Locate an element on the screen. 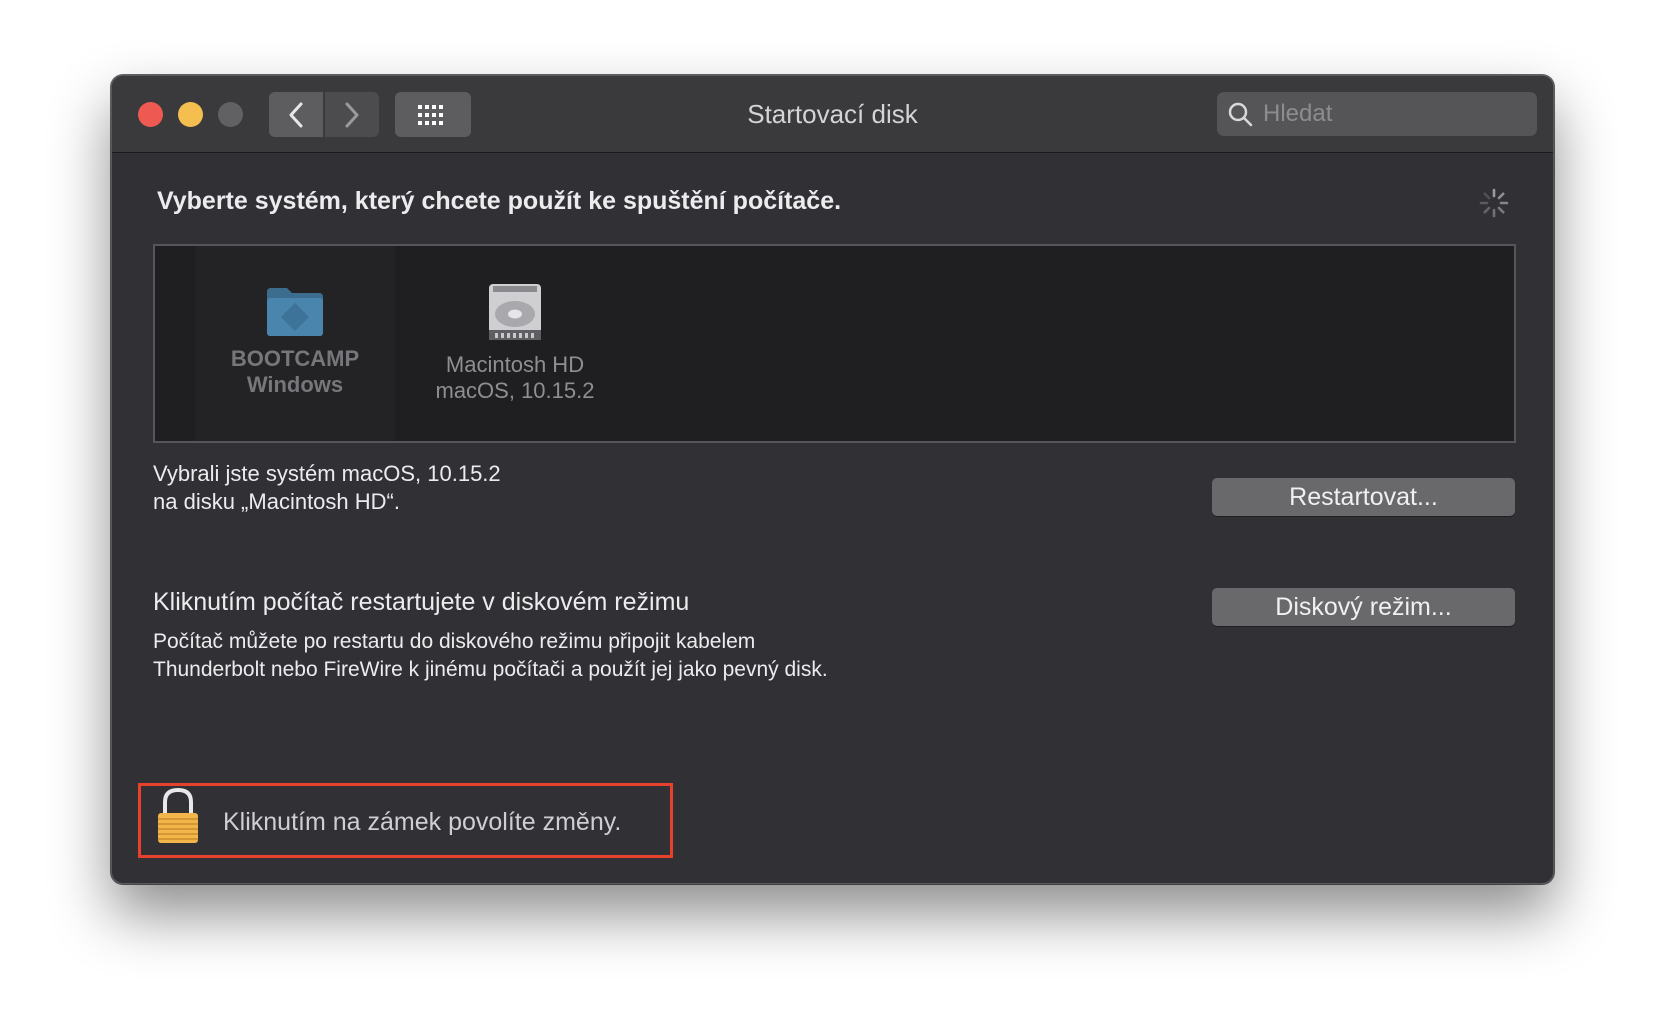 This screenshot has width=1664, height=1030. lock-icon is located at coordinates (178, 817).